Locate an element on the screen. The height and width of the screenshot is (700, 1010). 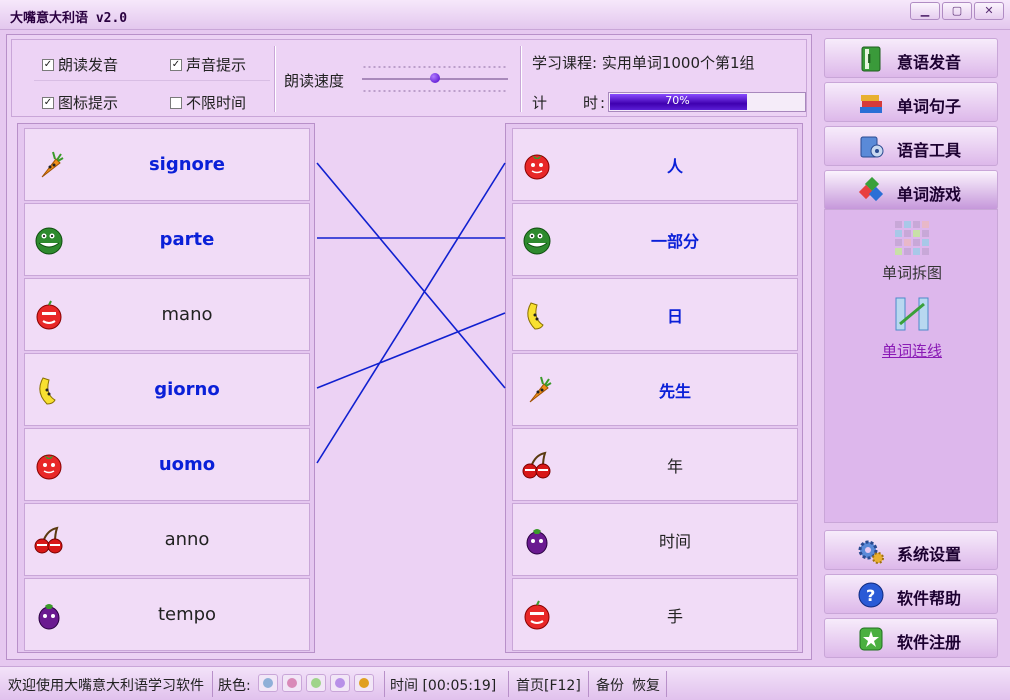
register-label: 软件注册 is located at coordinates (929, 642).